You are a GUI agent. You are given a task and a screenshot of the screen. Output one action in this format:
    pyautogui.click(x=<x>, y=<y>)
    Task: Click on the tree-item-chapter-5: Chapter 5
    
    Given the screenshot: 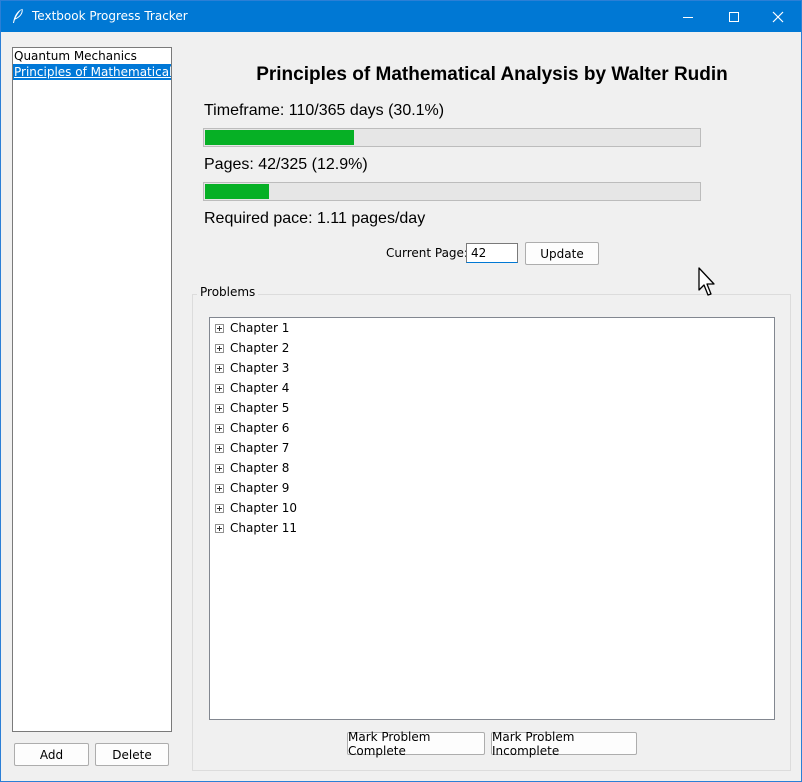 What is the action you would take?
    pyautogui.click(x=252, y=408)
    